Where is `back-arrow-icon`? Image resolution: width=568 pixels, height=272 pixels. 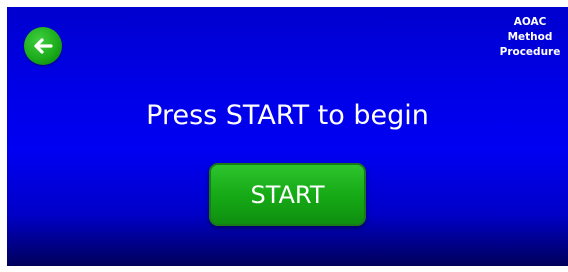
back-arrow-icon is located at coordinates (43, 46).